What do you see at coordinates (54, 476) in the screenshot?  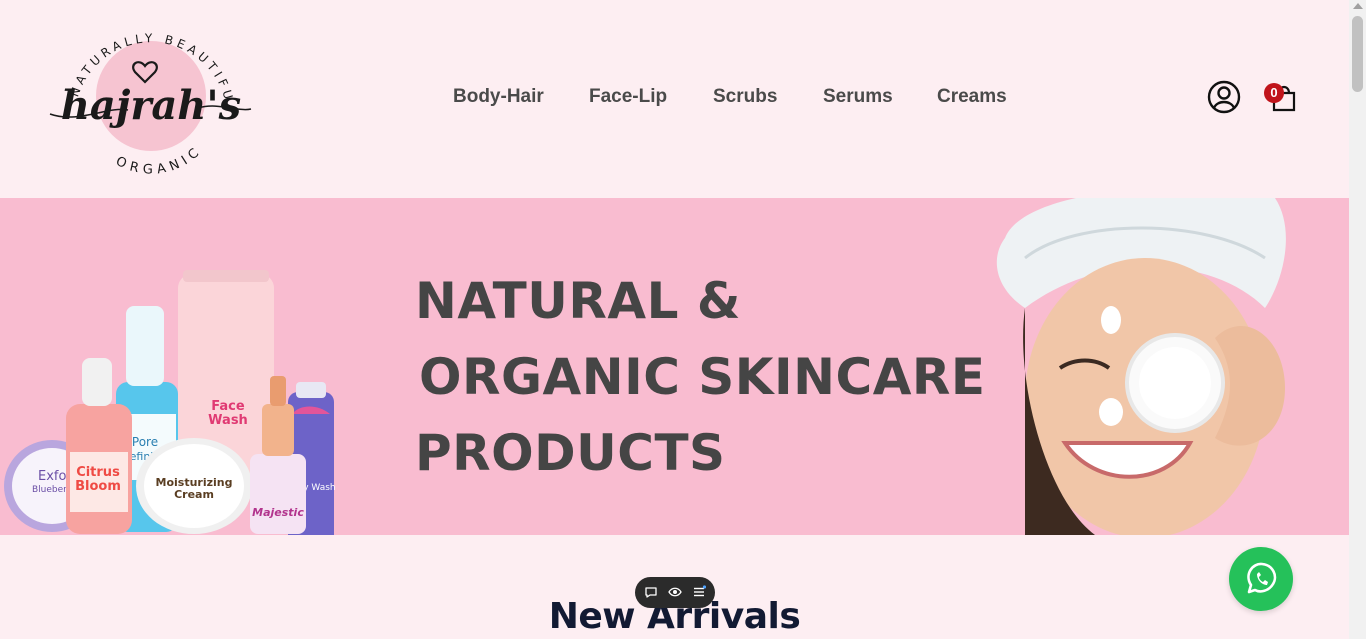 I see `svg-text: Exfol` at bounding box center [54, 476].